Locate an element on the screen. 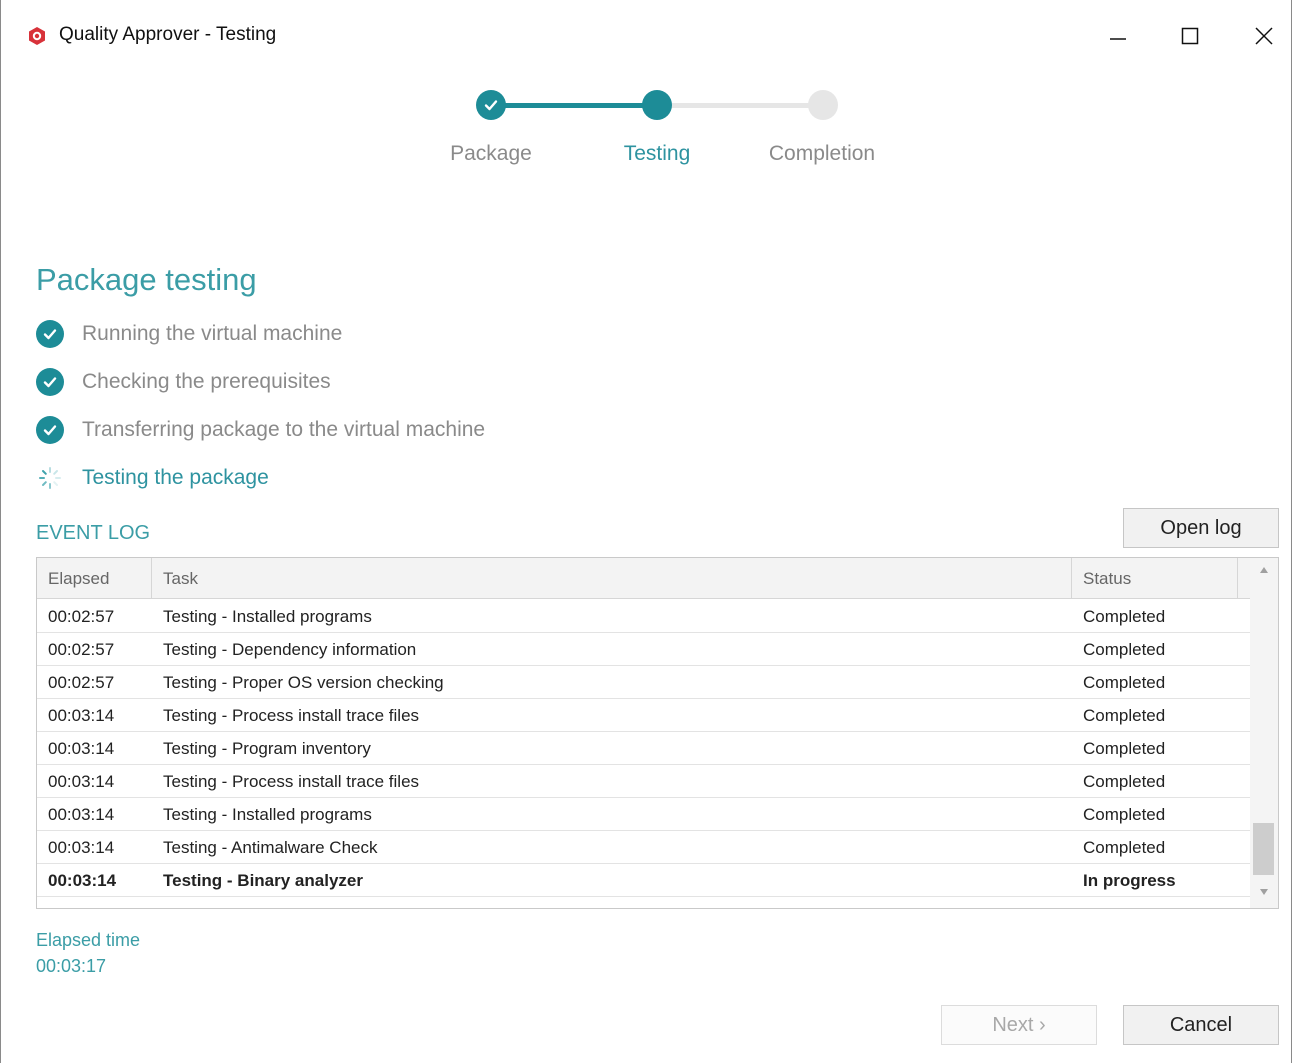 This screenshot has width=1292, height=1063. maximize-icon is located at coordinates (1190, 36).